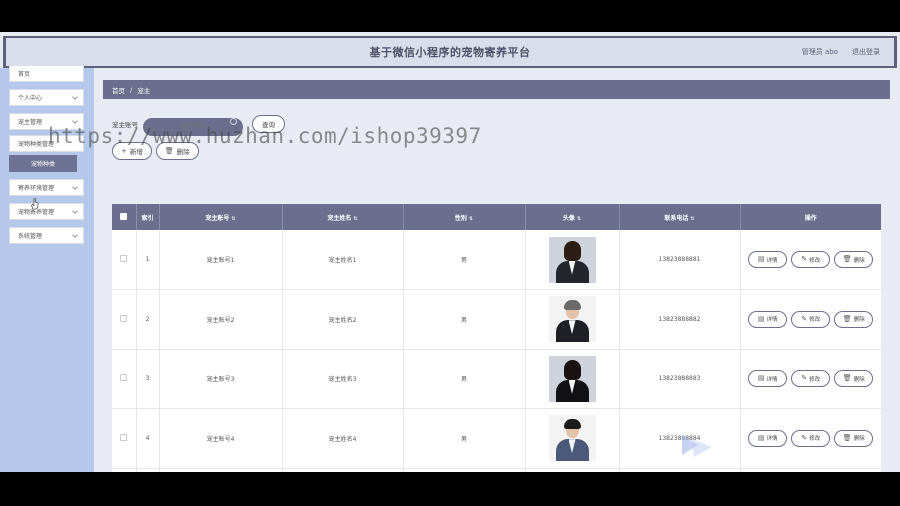 The height and width of the screenshot is (506, 900). I want to click on header-index: 索引, so click(148, 217).